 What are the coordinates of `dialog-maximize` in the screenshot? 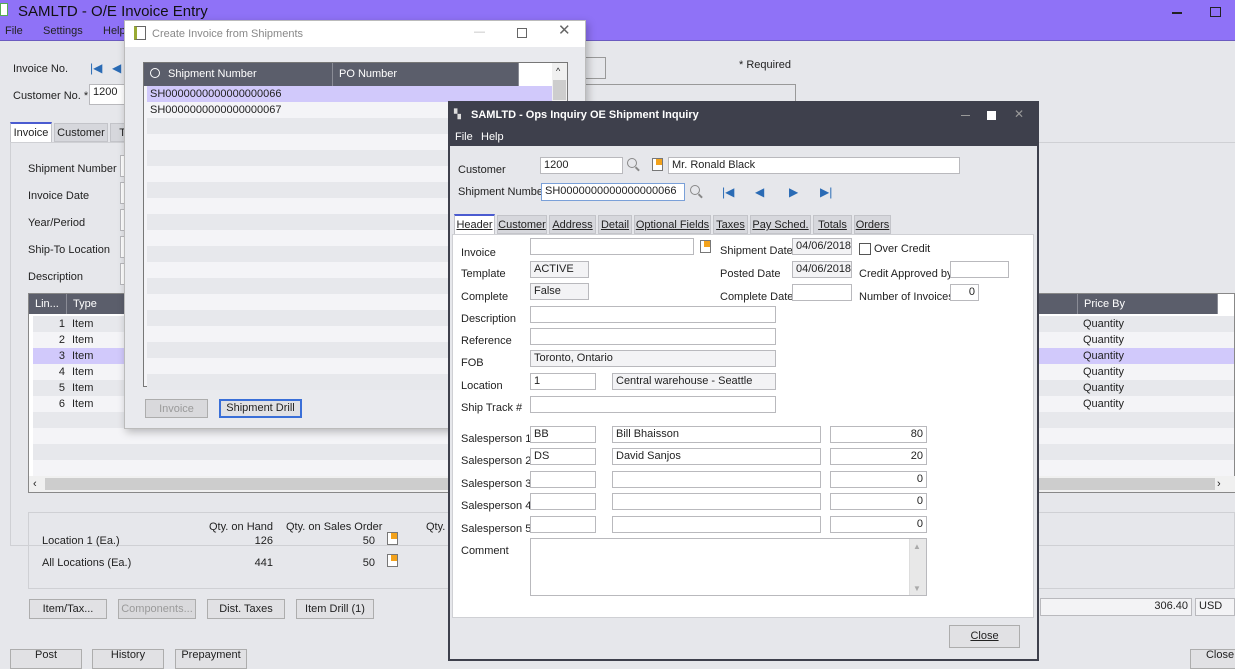 It's located at (522, 33).